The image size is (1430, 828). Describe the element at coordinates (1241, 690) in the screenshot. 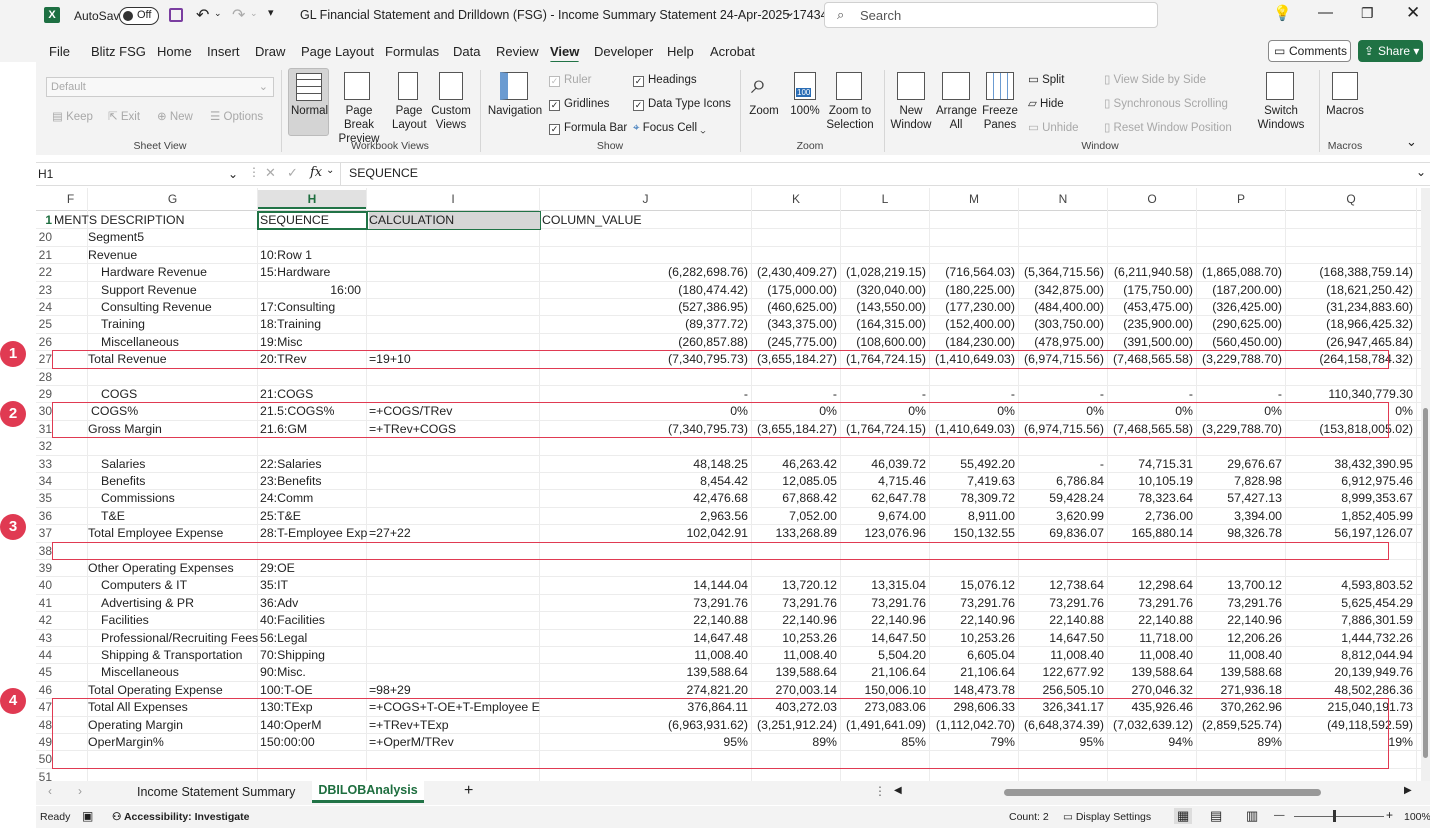

I see `cell-value-p: 271,936.18` at that location.